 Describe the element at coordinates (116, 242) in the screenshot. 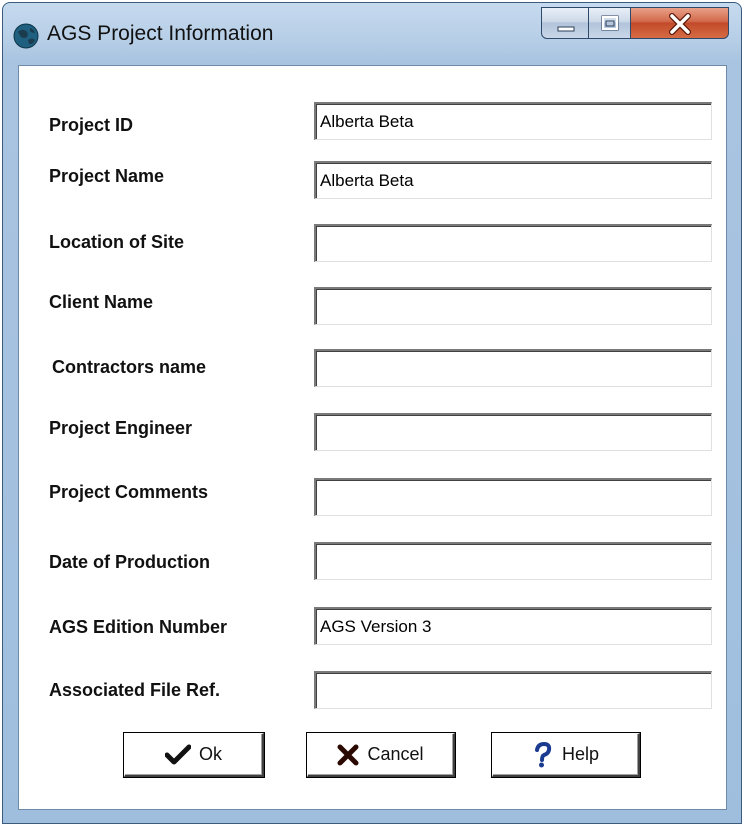

I see `location-of-site-label: Location of Site` at that location.